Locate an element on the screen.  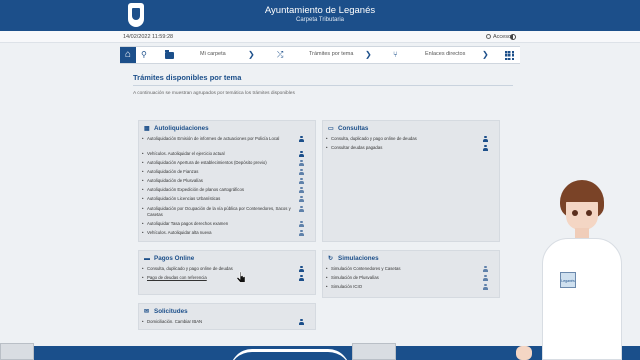
avatar-shirt-logo: Leganés is located at coordinates (568, 280).